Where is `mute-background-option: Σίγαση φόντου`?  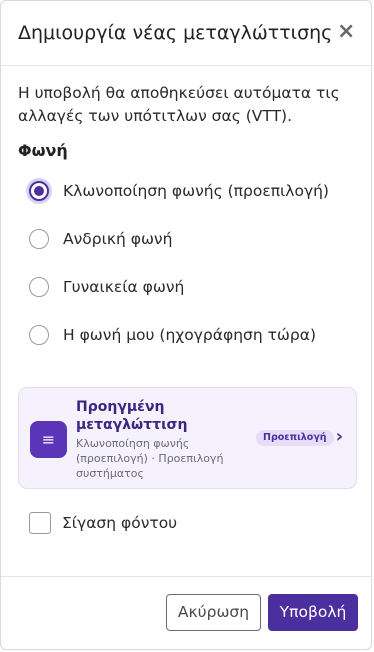 mute-background-option: Σίγαση φόντου is located at coordinates (103, 523).